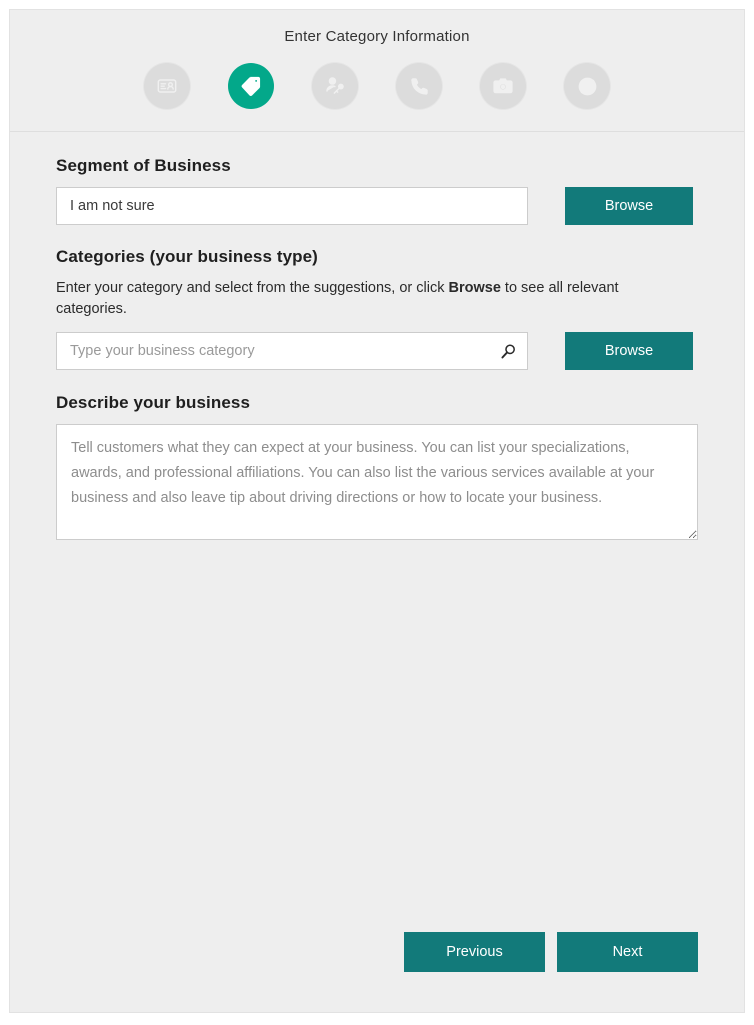 The image size is (754, 1025). I want to click on describe-business-label: Describe your business, so click(153, 402).